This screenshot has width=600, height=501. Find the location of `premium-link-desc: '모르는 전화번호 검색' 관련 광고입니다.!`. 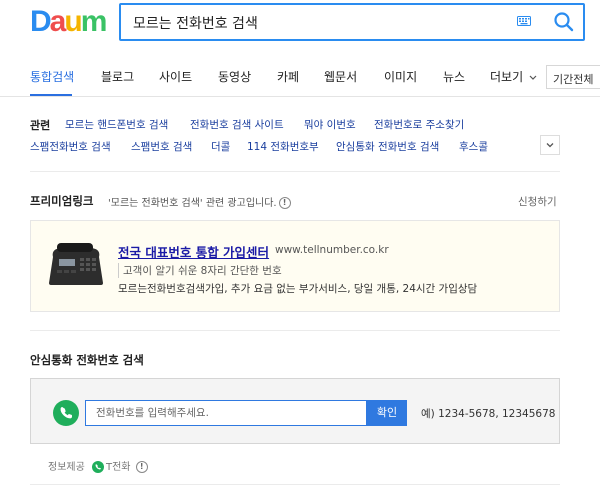

premium-link-desc: '모르는 전화번호 검색' 관련 광고입니다.! is located at coordinates (199, 201).